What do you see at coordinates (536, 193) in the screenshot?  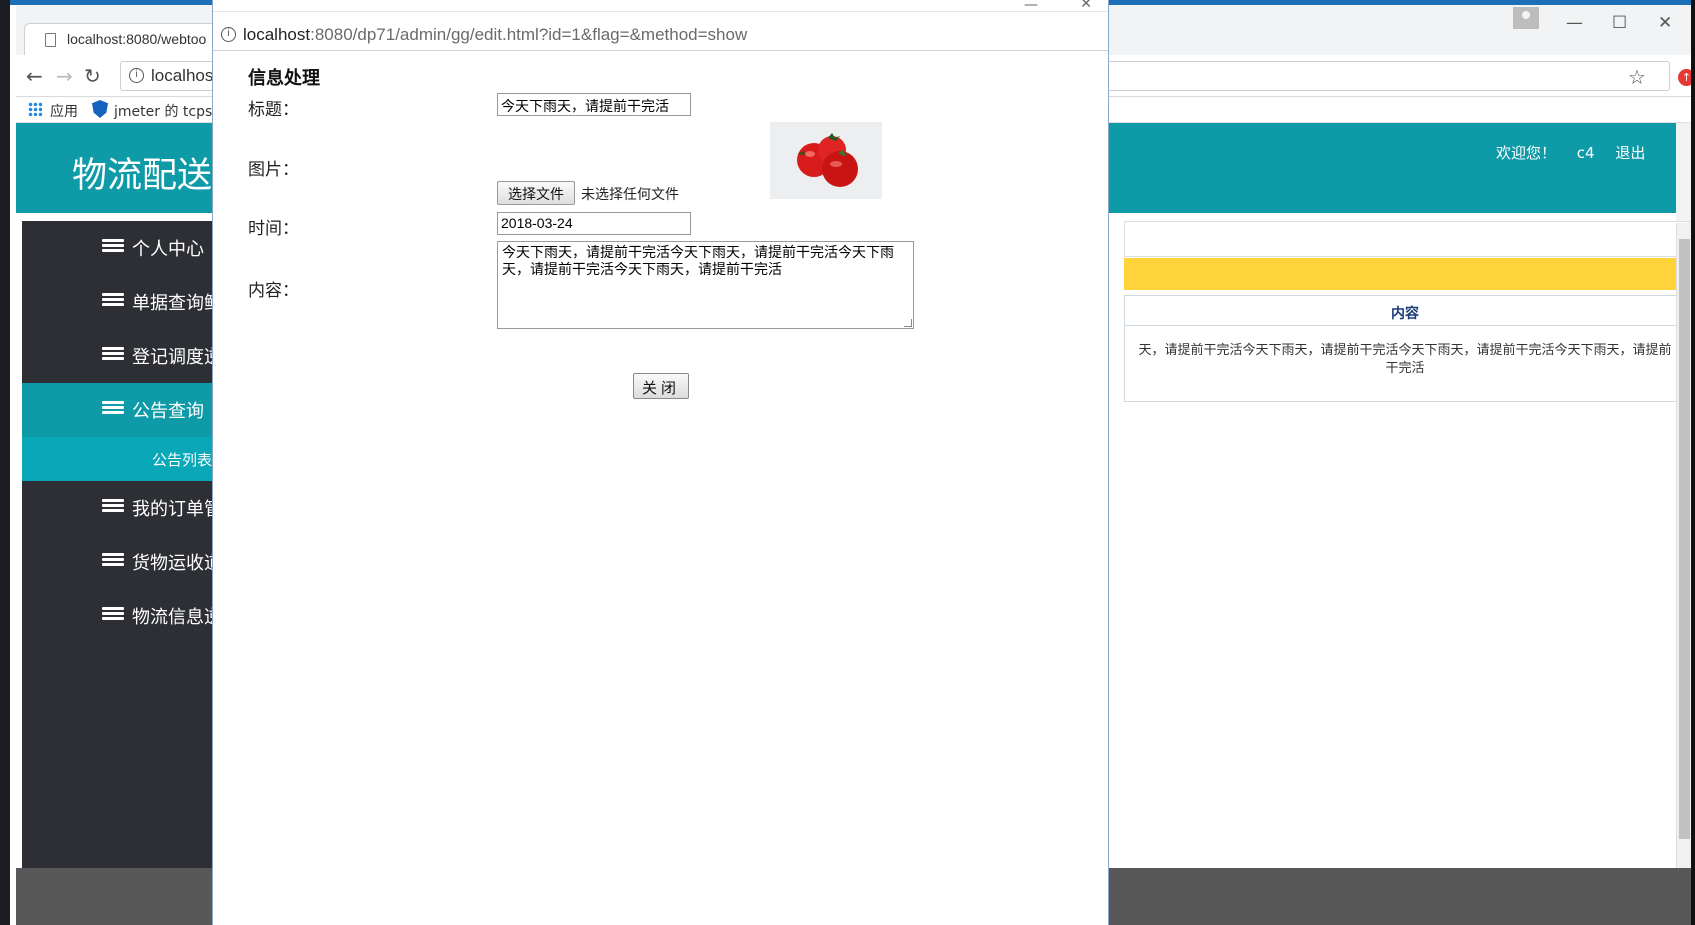 I see `choose-file-button: 选择文件` at bounding box center [536, 193].